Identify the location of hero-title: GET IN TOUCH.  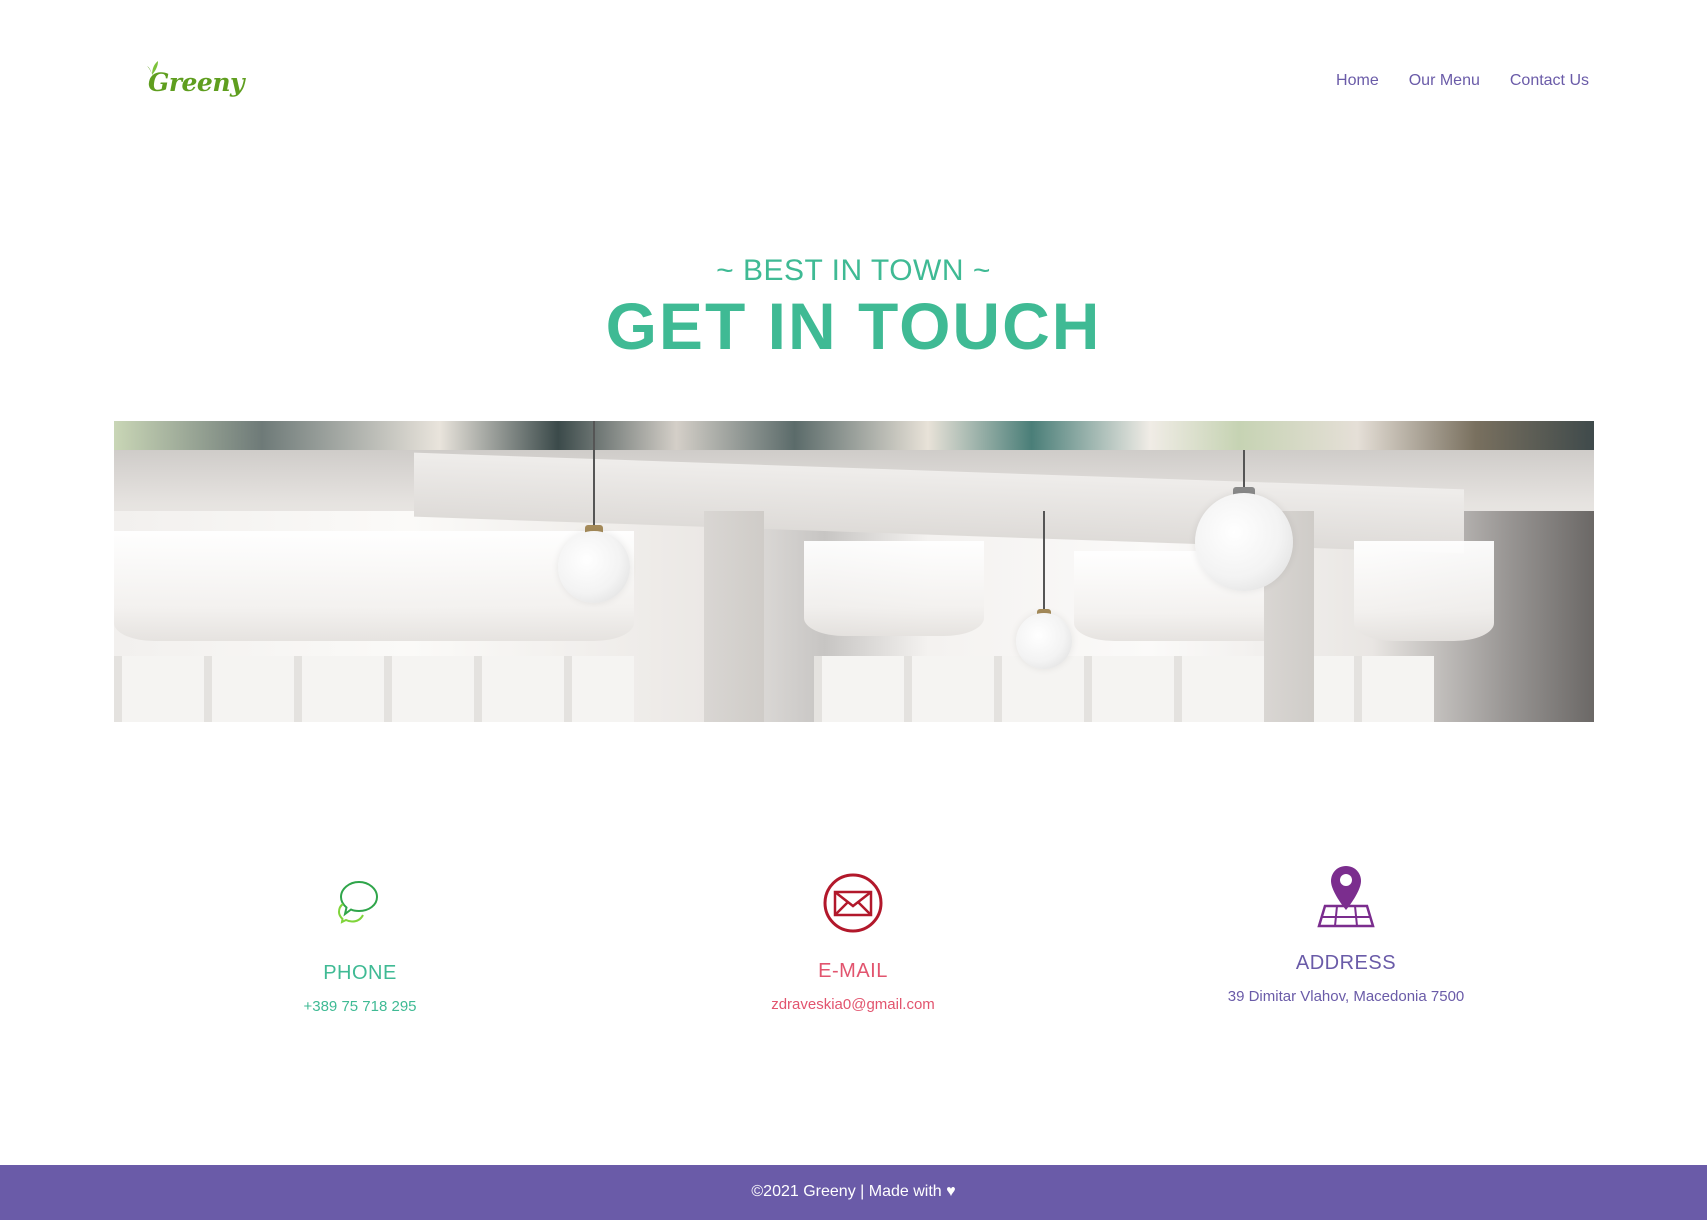
(853, 326).